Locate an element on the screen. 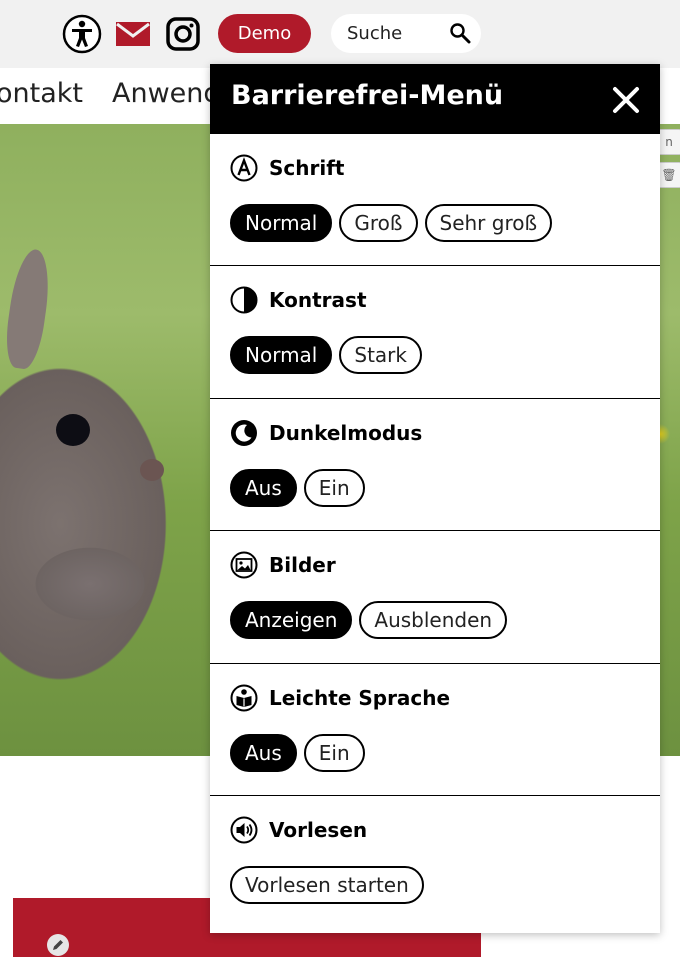 The width and height of the screenshot is (680, 957). section-schrift-header: Schrift is located at coordinates (287, 168).